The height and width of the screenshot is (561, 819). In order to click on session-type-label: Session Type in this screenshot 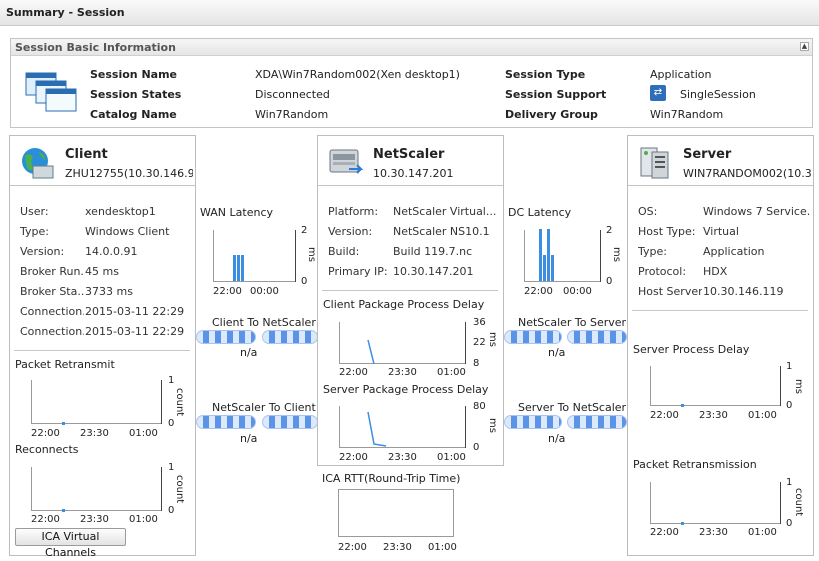, I will do `click(545, 74)`.